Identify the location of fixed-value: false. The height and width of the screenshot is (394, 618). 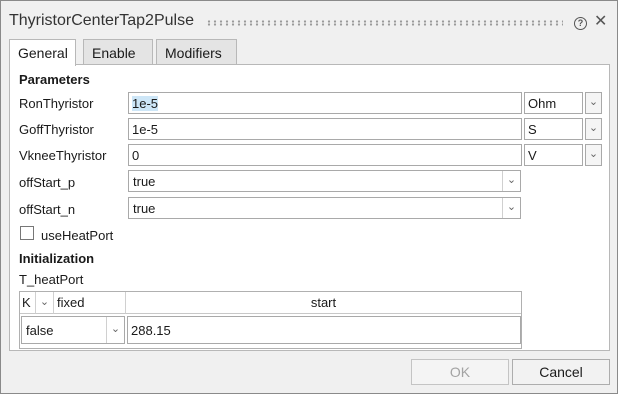
(40, 330).